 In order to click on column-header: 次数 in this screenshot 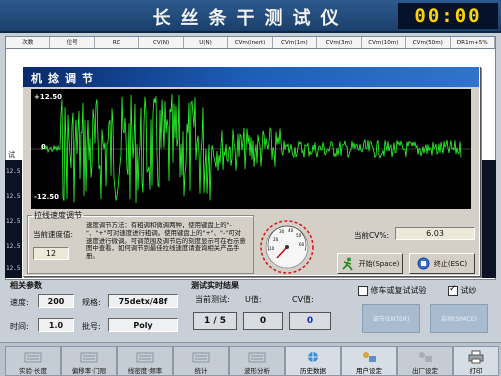, I will do `click(28, 42)`.